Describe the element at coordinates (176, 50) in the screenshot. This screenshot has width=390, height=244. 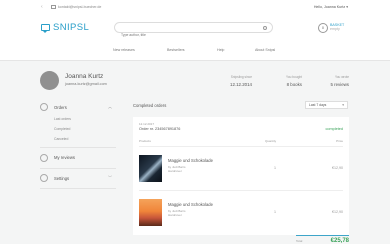
I see `nav-bestsellers: Bestsellers` at that location.